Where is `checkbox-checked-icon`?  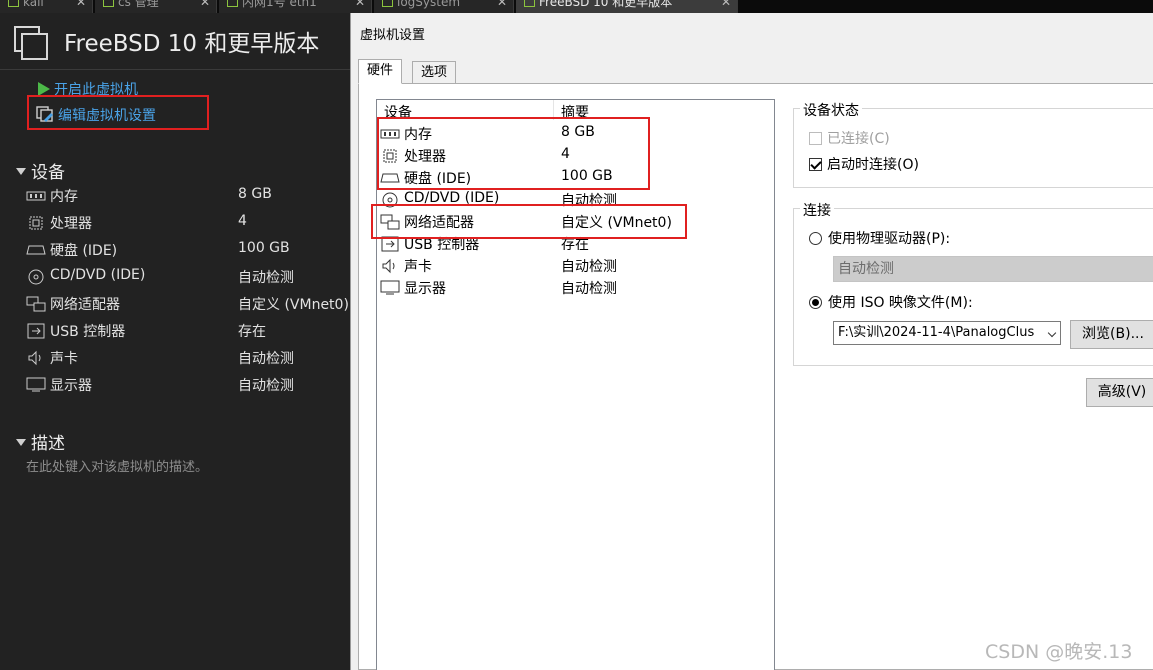 checkbox-checked-icon is located at coordinates (815, 164).